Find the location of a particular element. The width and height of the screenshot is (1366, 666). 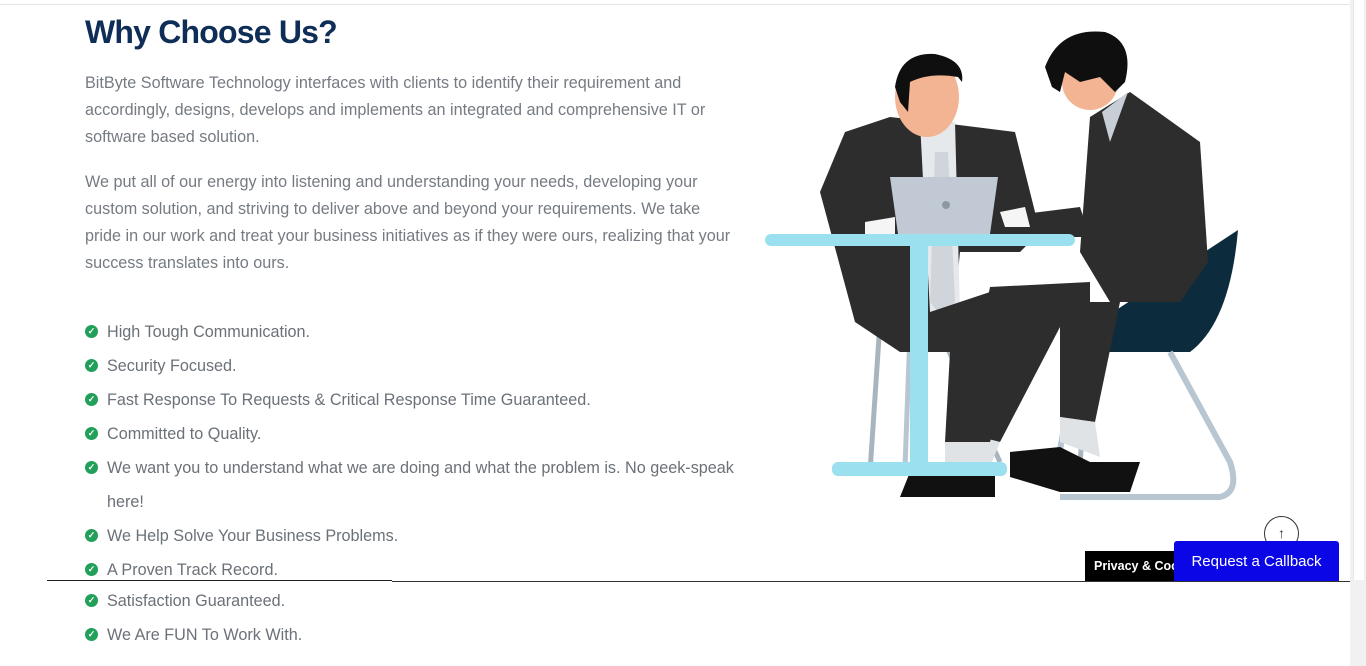

feature-item: ✓ We Are FUN To Work With. is located at coordinates (410, 635).